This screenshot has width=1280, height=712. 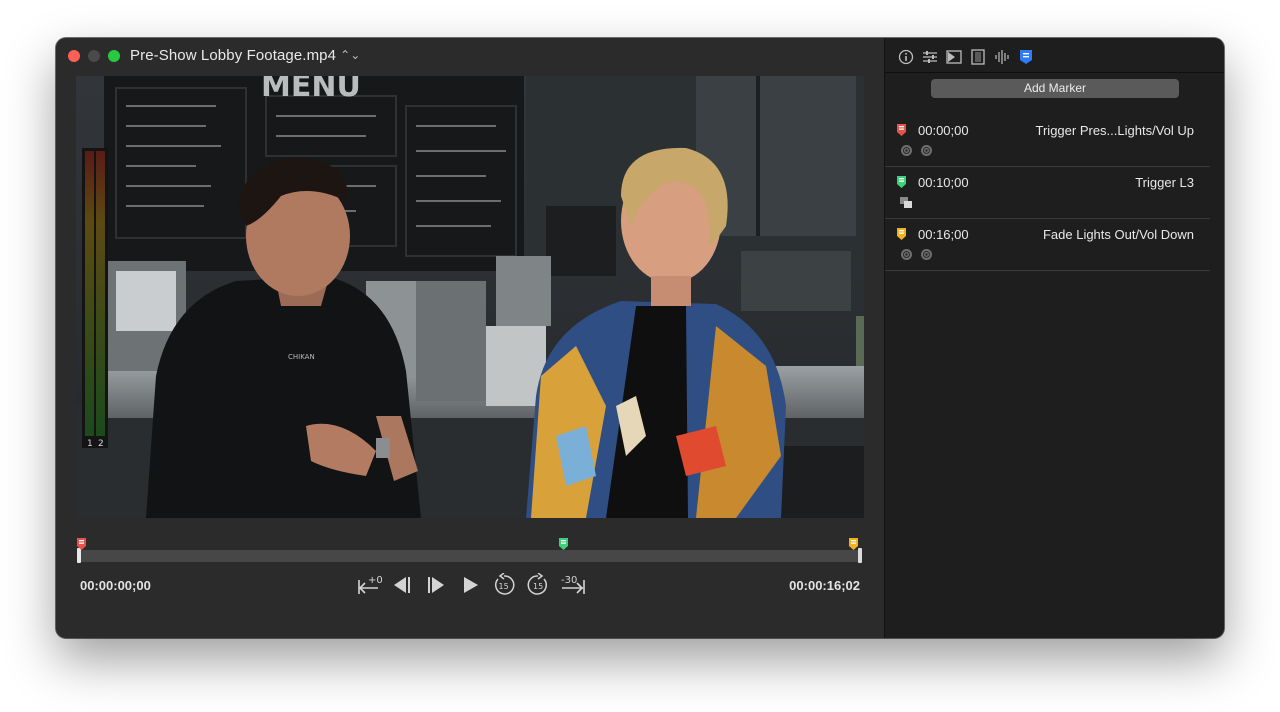 I want to click on forward-15-button: 15, so click(x=538, y=585).